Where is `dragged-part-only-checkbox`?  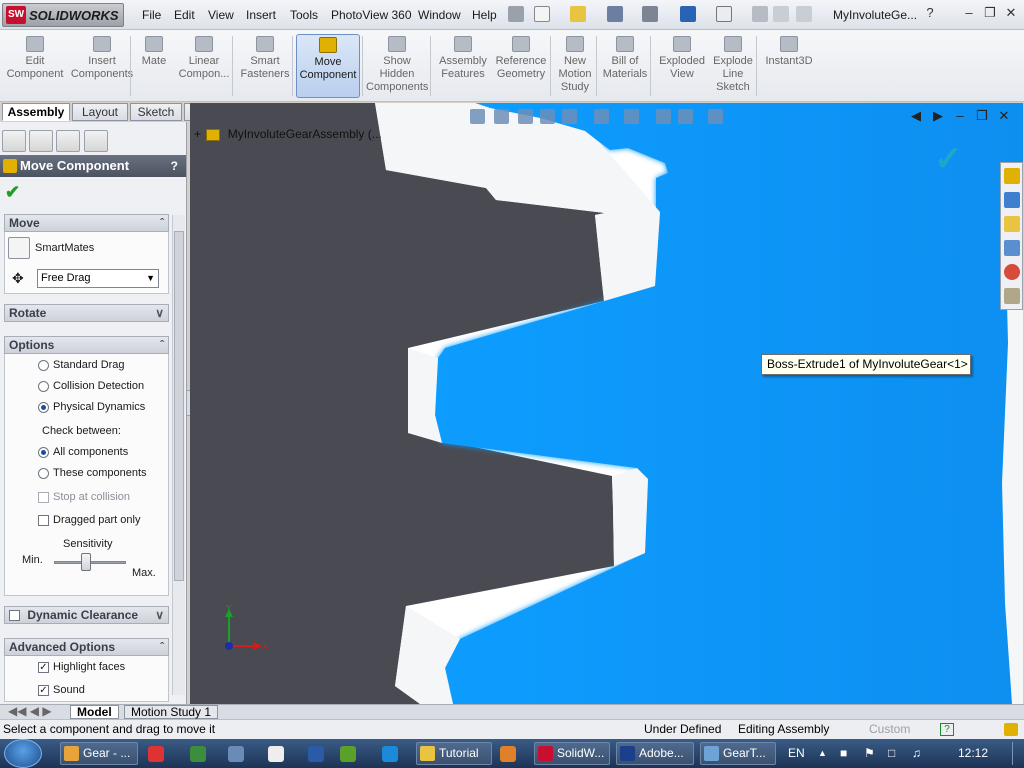
dragged-part-only-checkbox is located at coordinates (43, 520).